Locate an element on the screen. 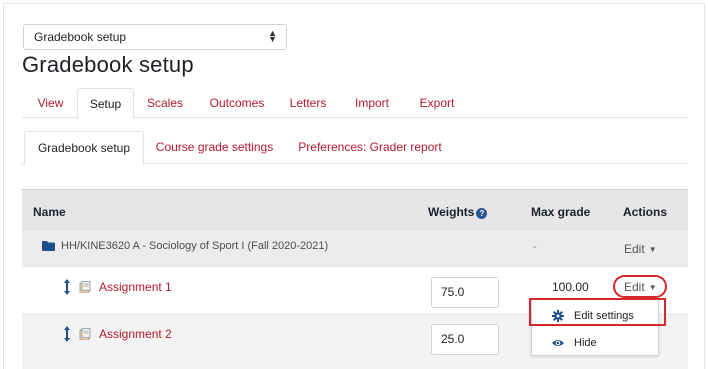 This screenshot has width=708, height=369. folder-icon is located at coordinates (48, 246).